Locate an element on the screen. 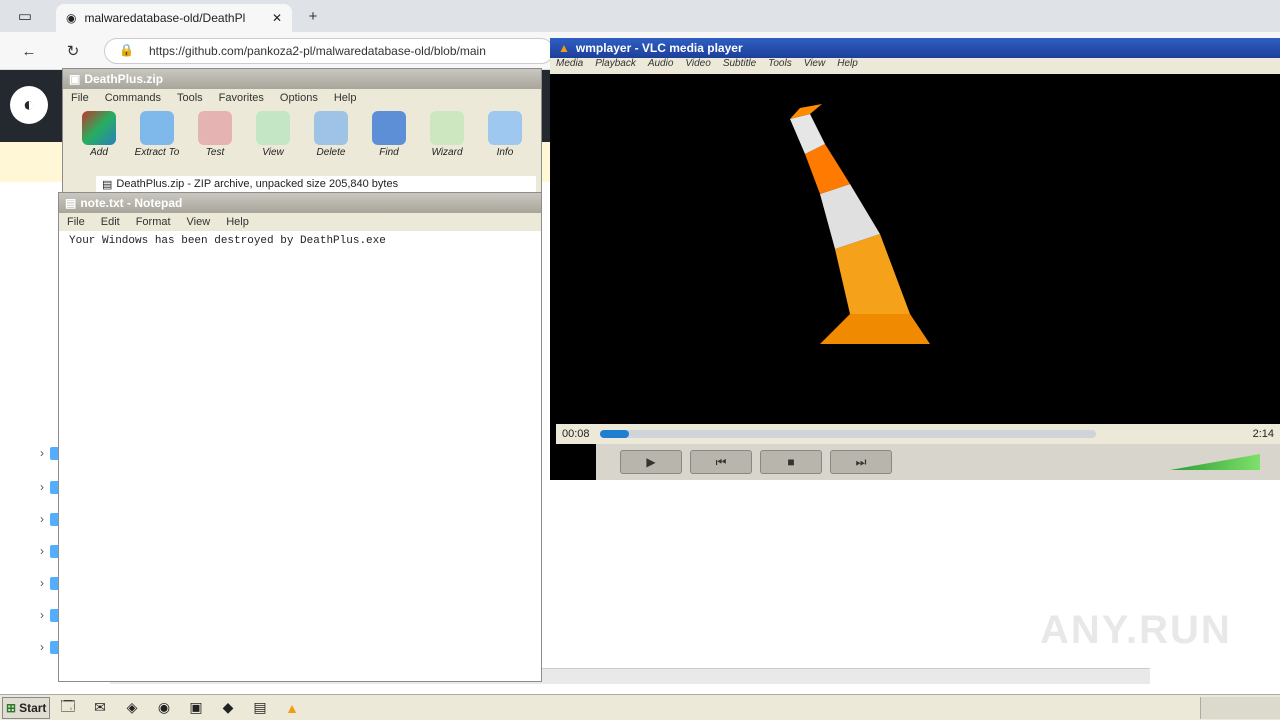  view-button: View is located at coordinates (273, 134).